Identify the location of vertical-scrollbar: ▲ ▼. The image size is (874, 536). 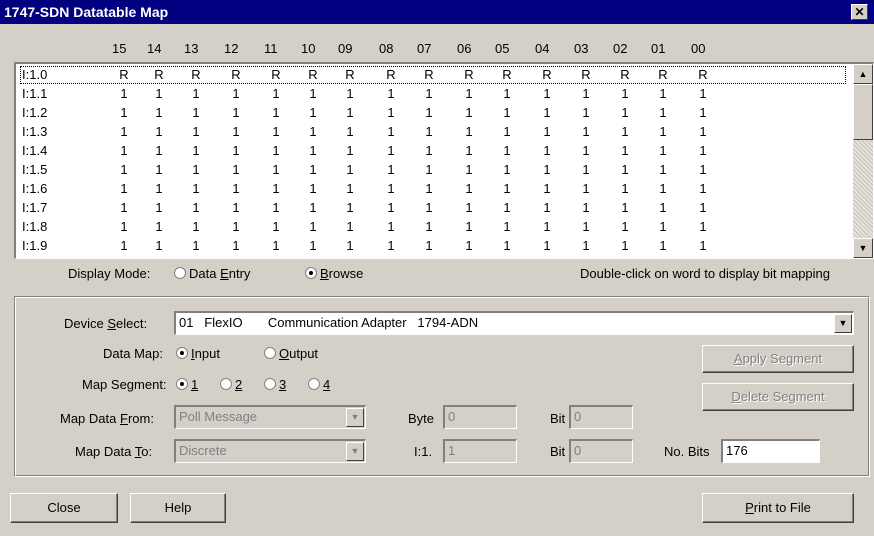
(863, 161).